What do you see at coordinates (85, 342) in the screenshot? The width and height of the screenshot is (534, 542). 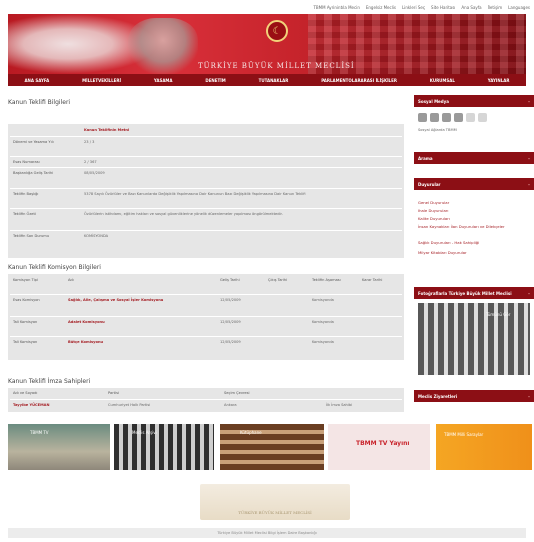 I see `commission-name-link: Bütçe Komisyonu` at bounding box center [85, 342].